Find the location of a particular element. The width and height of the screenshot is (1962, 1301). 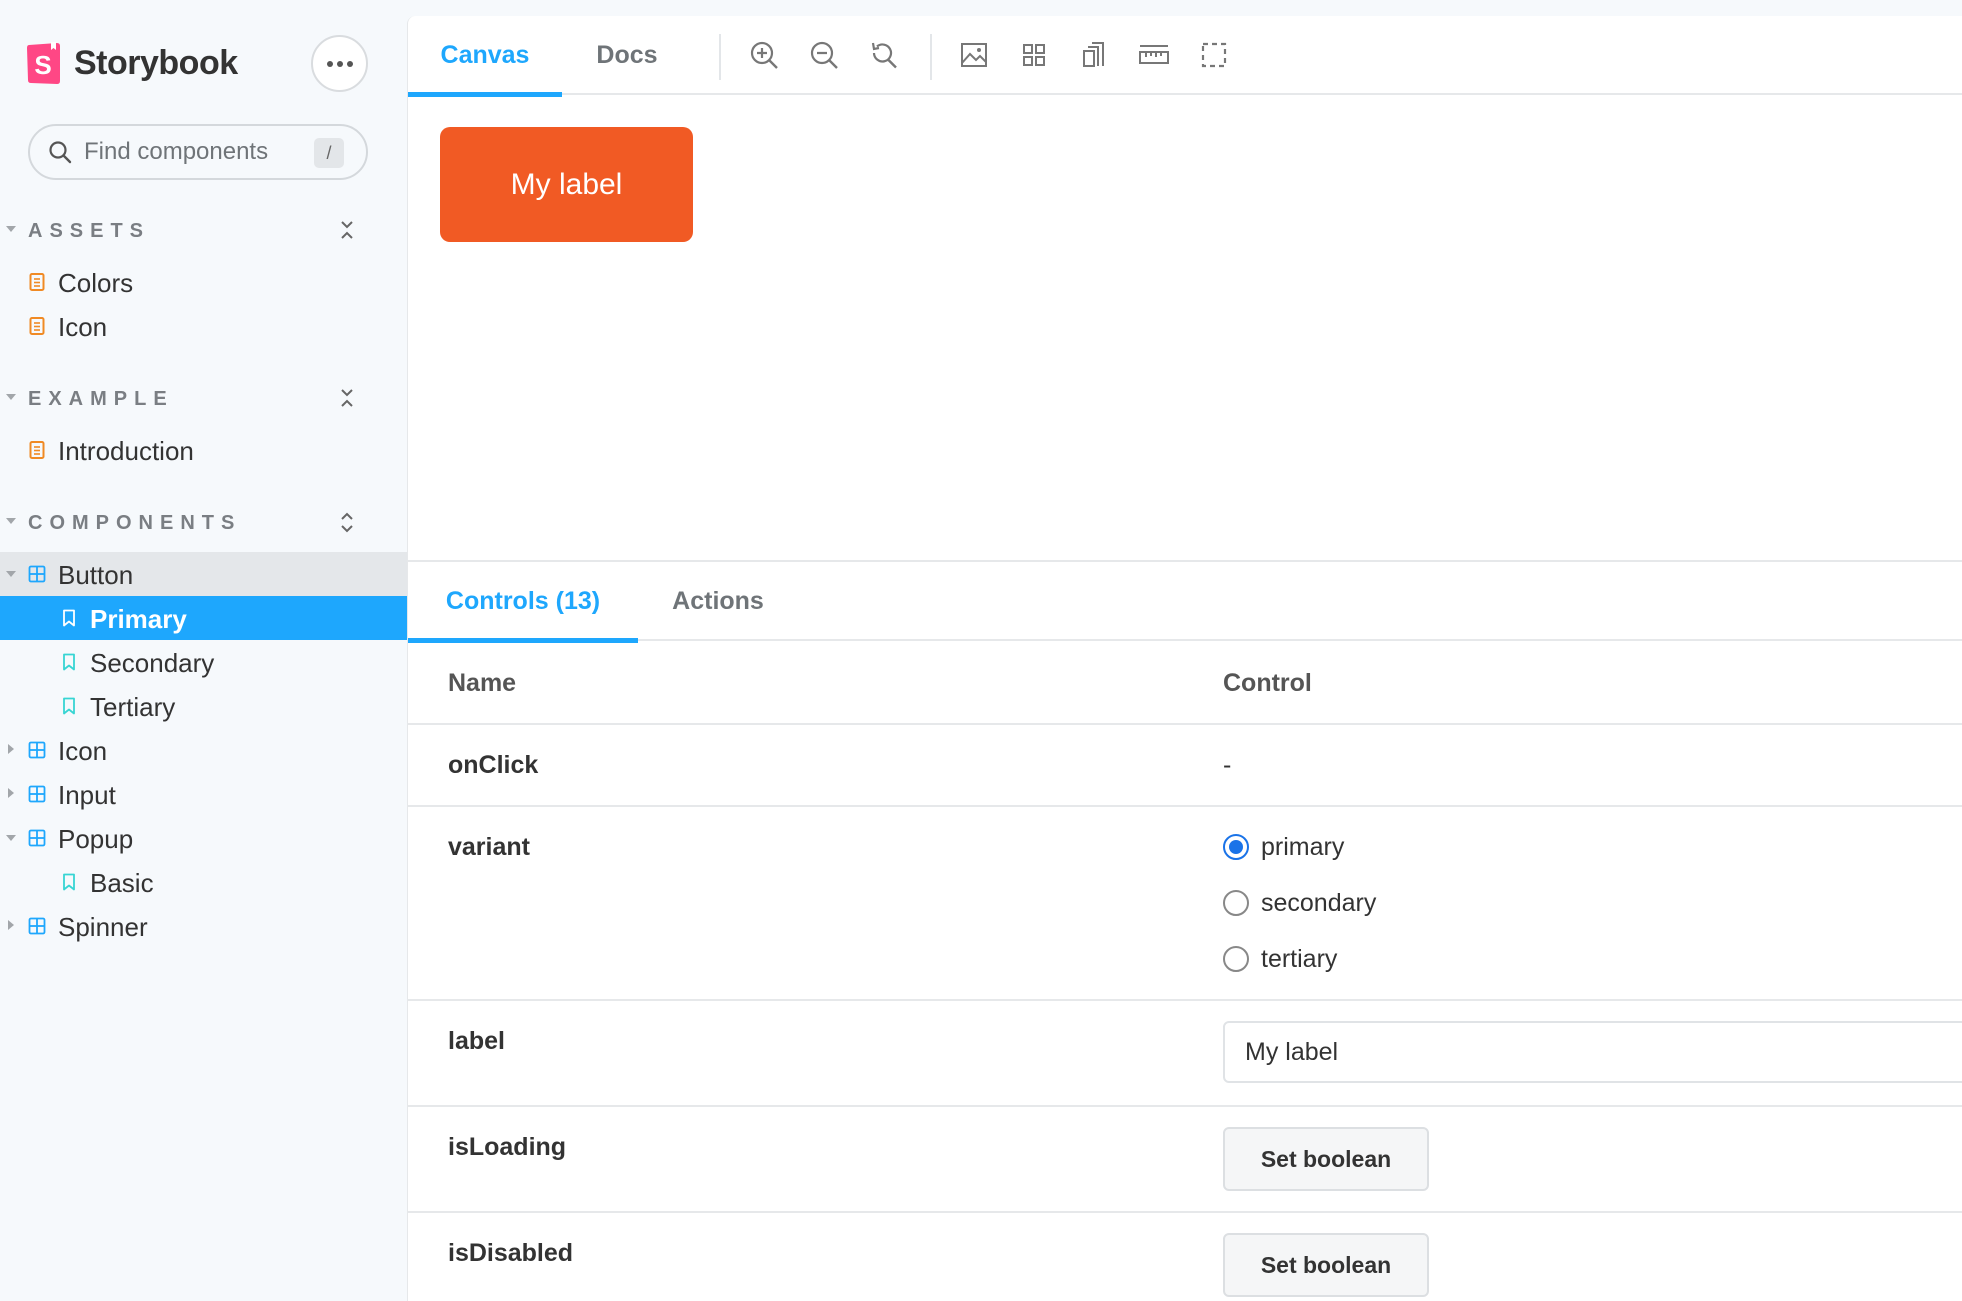

sidebar-item-label: Spinner is located at coordinates (103, 927).